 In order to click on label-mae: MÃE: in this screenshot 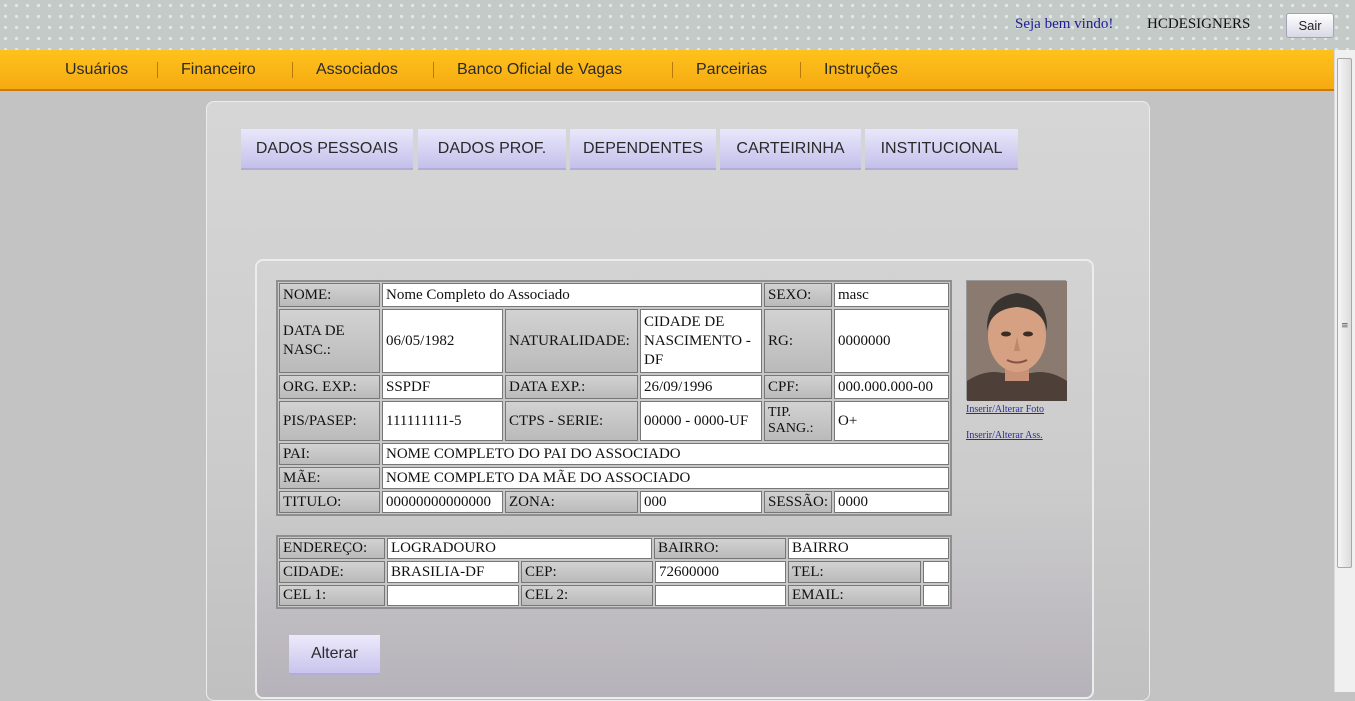, I will do `click(329, 478)`.